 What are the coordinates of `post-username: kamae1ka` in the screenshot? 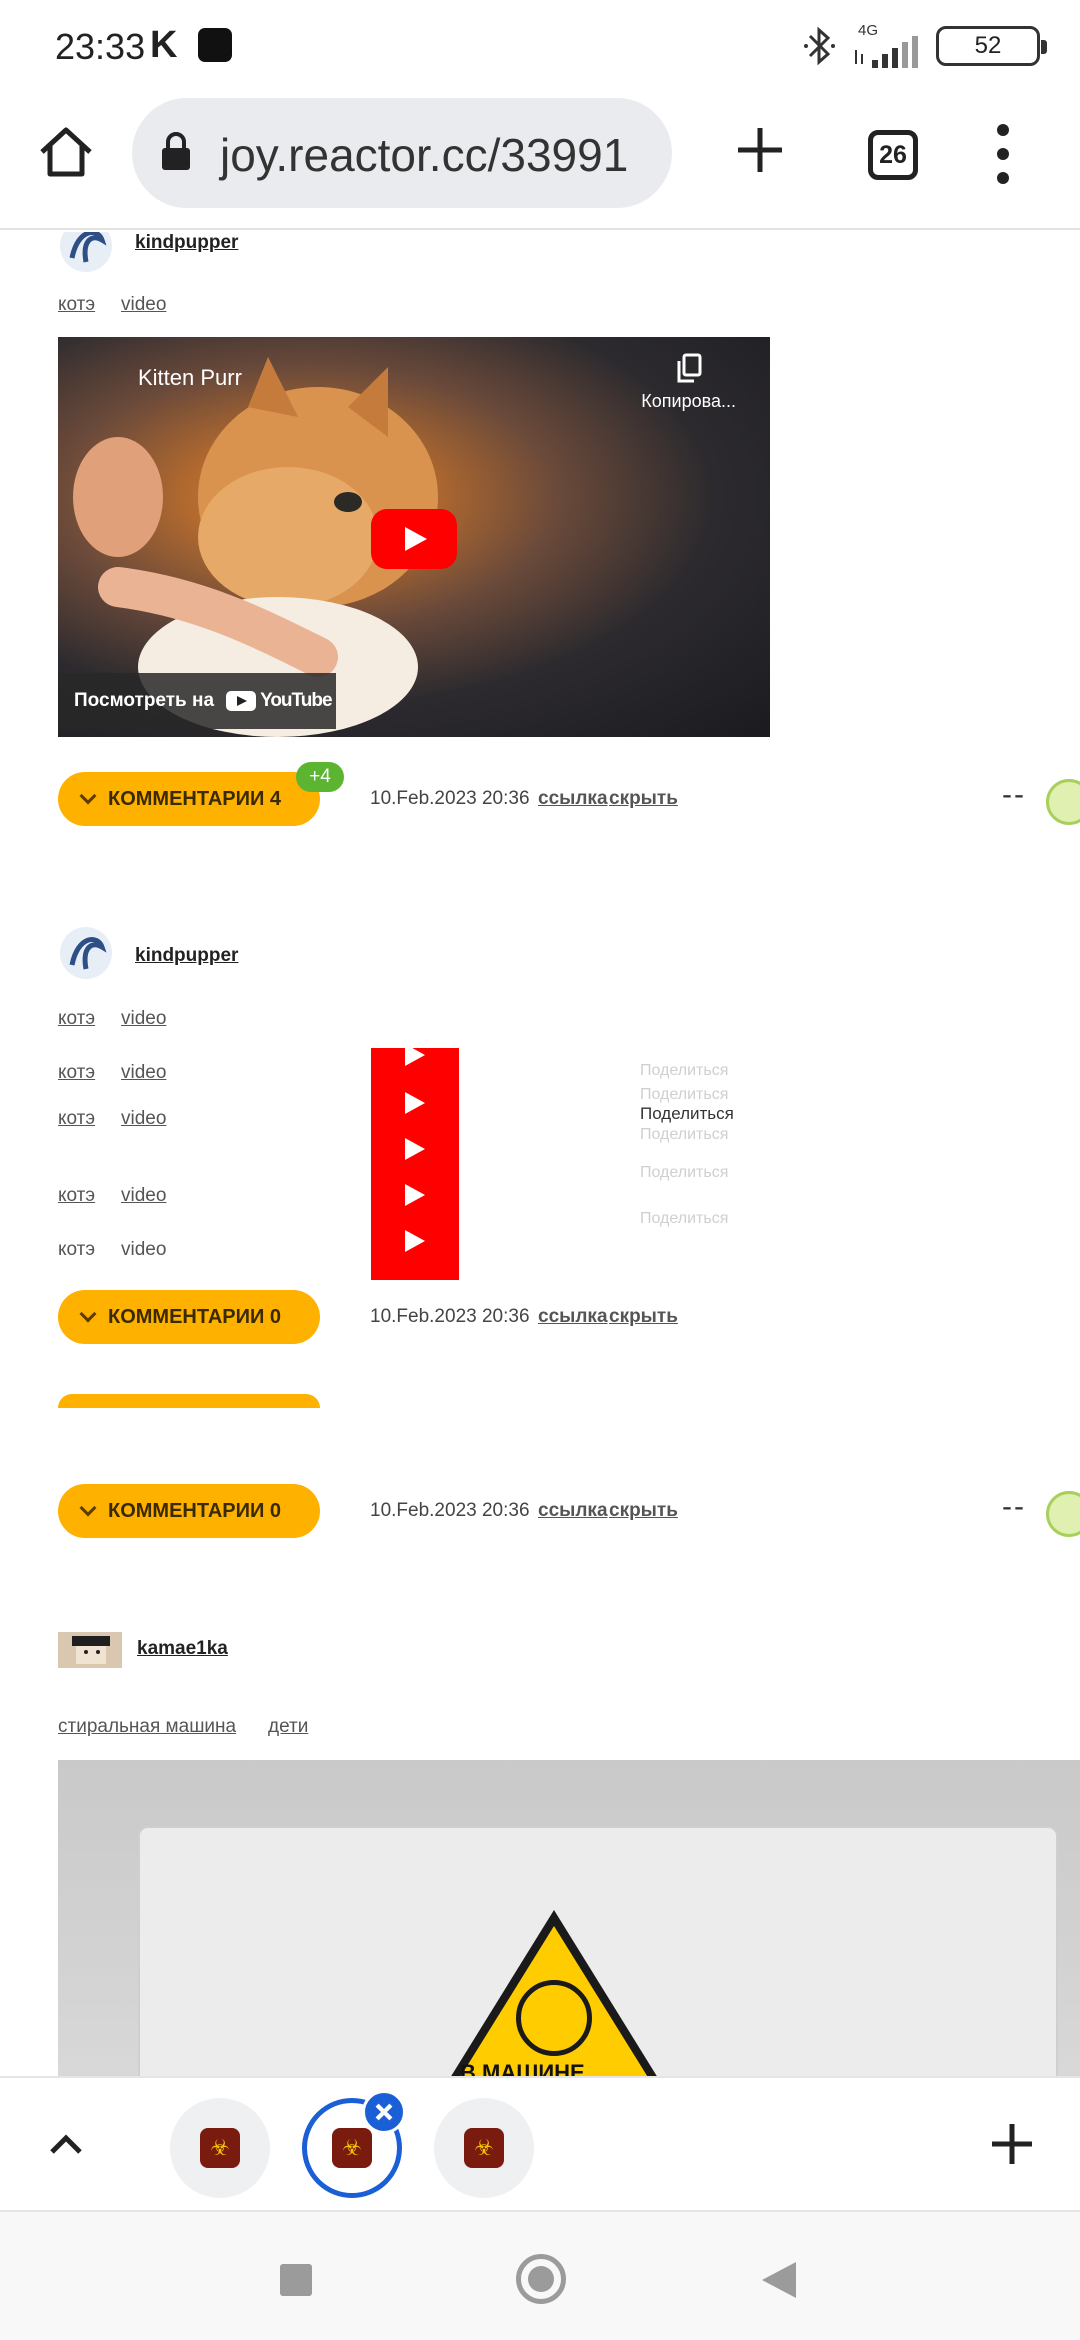 It's located at (182, 1649).